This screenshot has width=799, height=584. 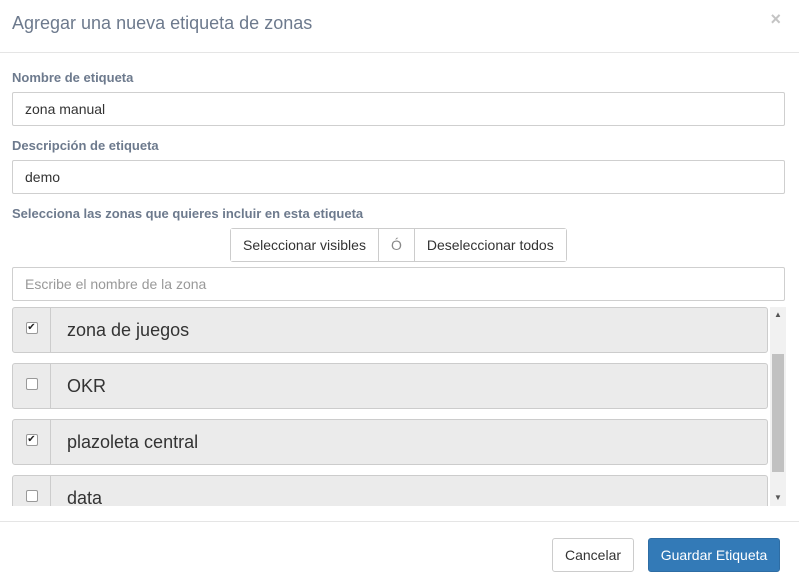 What do you see at coordinates (85, 145) in the screenshot?
I see `description-label: Descripción de etiqueta` at bounding box center [85, 145].